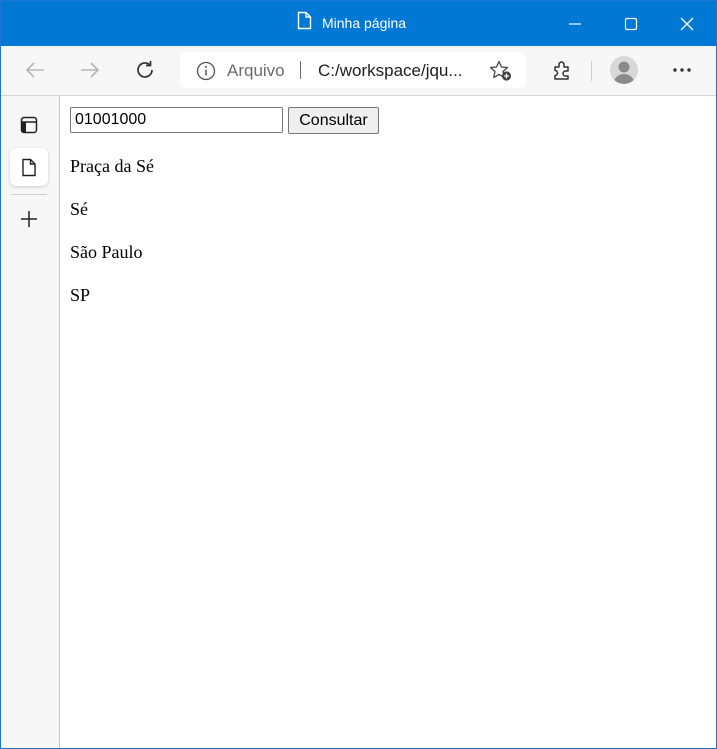  I want to click on back-icon, so click(34, 70).